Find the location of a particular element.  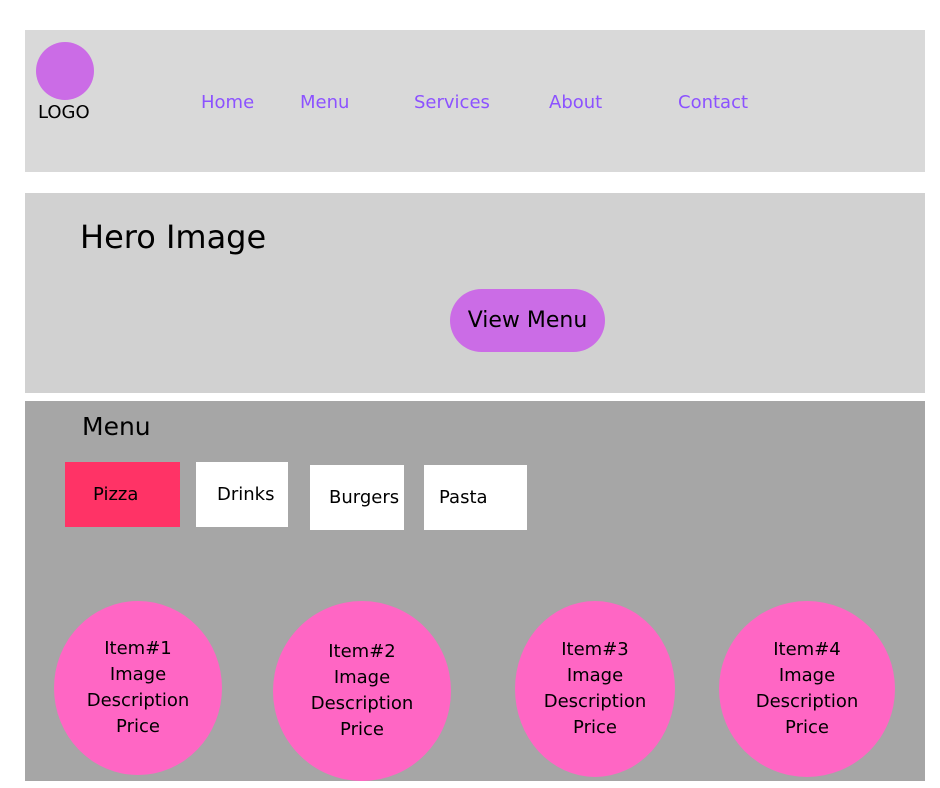

menu-item-4: Item#4 Image Description Price is located at coordinates (807, 689).